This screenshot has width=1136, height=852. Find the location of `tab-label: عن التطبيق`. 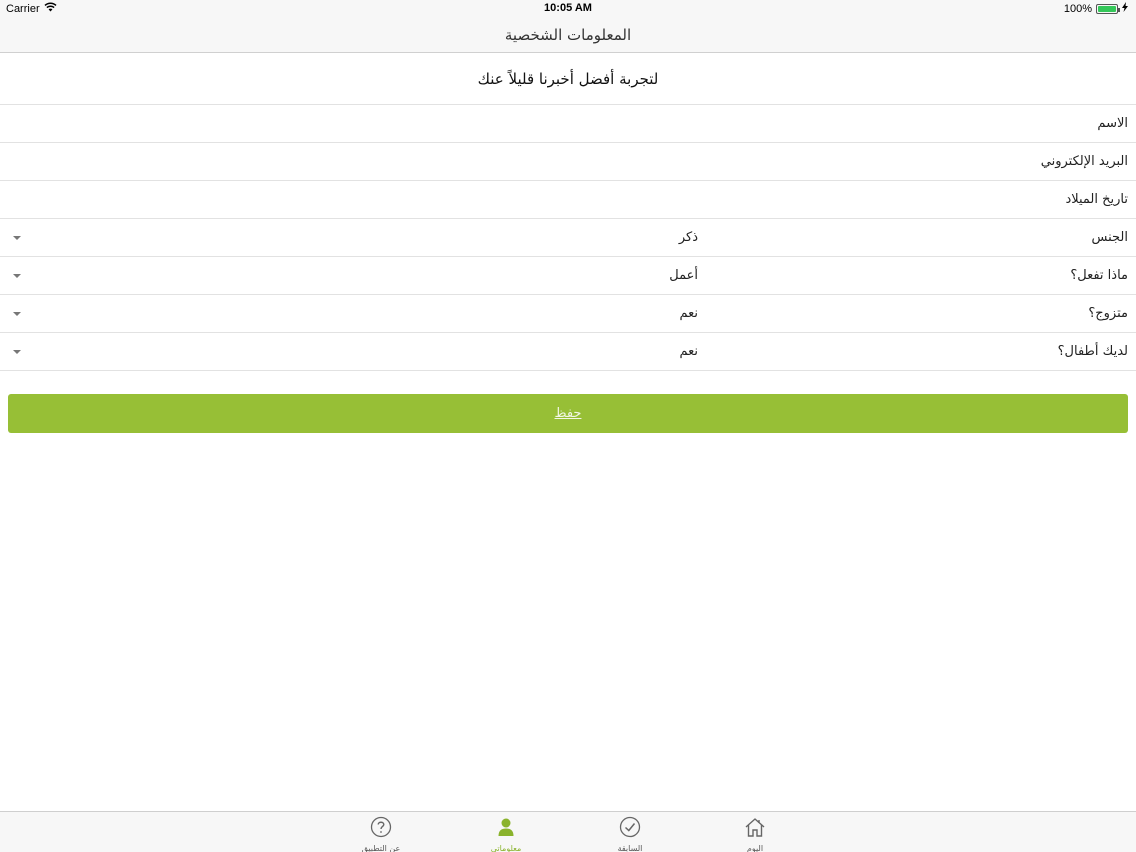

tab-label: عن التطبيق is located at coordinates (381, 848).